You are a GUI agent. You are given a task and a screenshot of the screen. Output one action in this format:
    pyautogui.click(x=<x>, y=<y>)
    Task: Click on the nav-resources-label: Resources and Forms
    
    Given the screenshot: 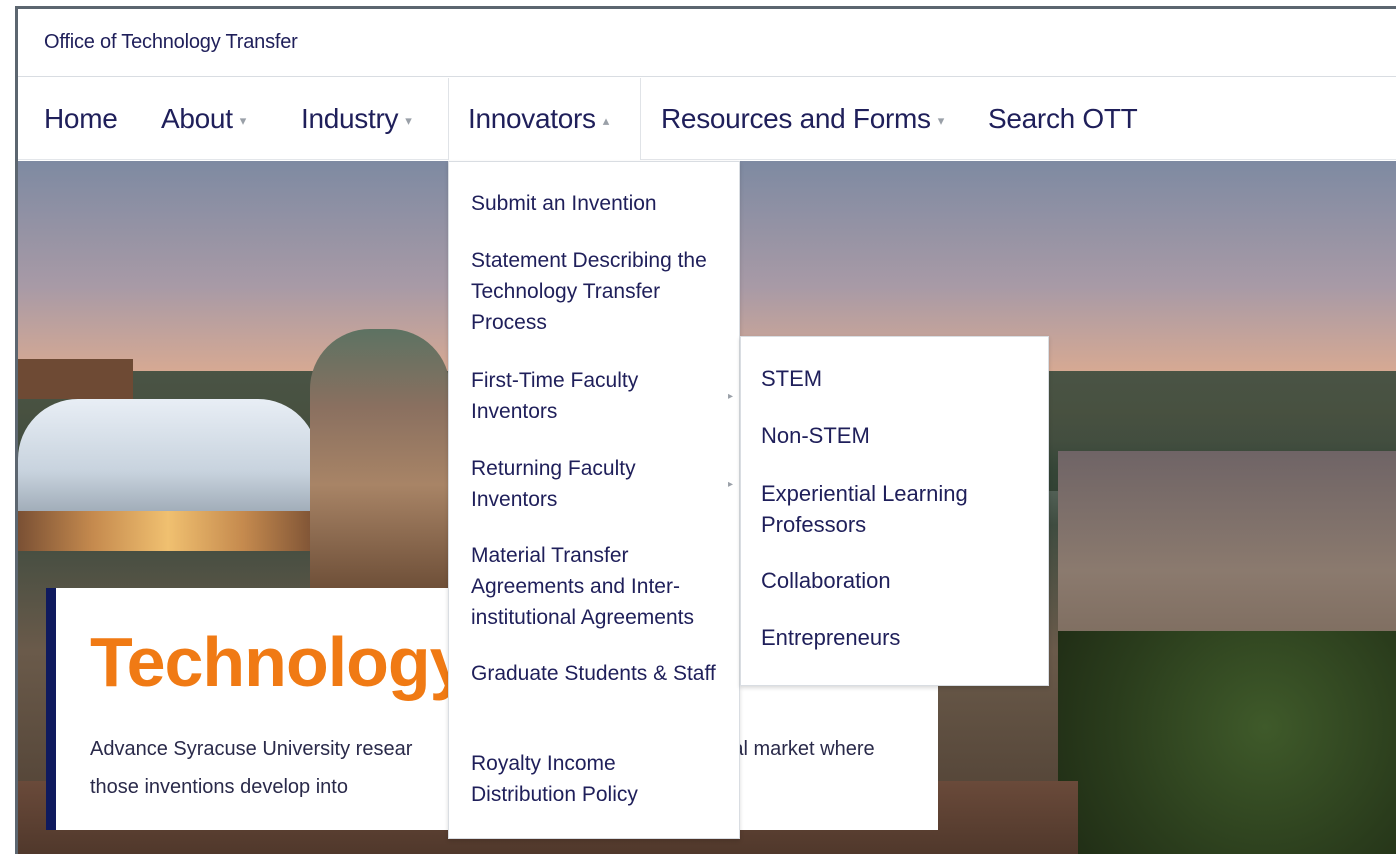 What is the action you would take?
    pyautogui.click(x=796, y=118)
    